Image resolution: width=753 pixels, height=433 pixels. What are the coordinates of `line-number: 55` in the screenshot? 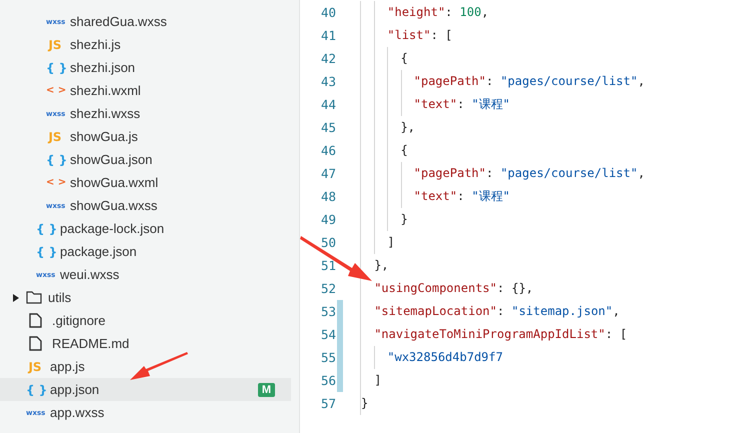 It's located at (328, 358).